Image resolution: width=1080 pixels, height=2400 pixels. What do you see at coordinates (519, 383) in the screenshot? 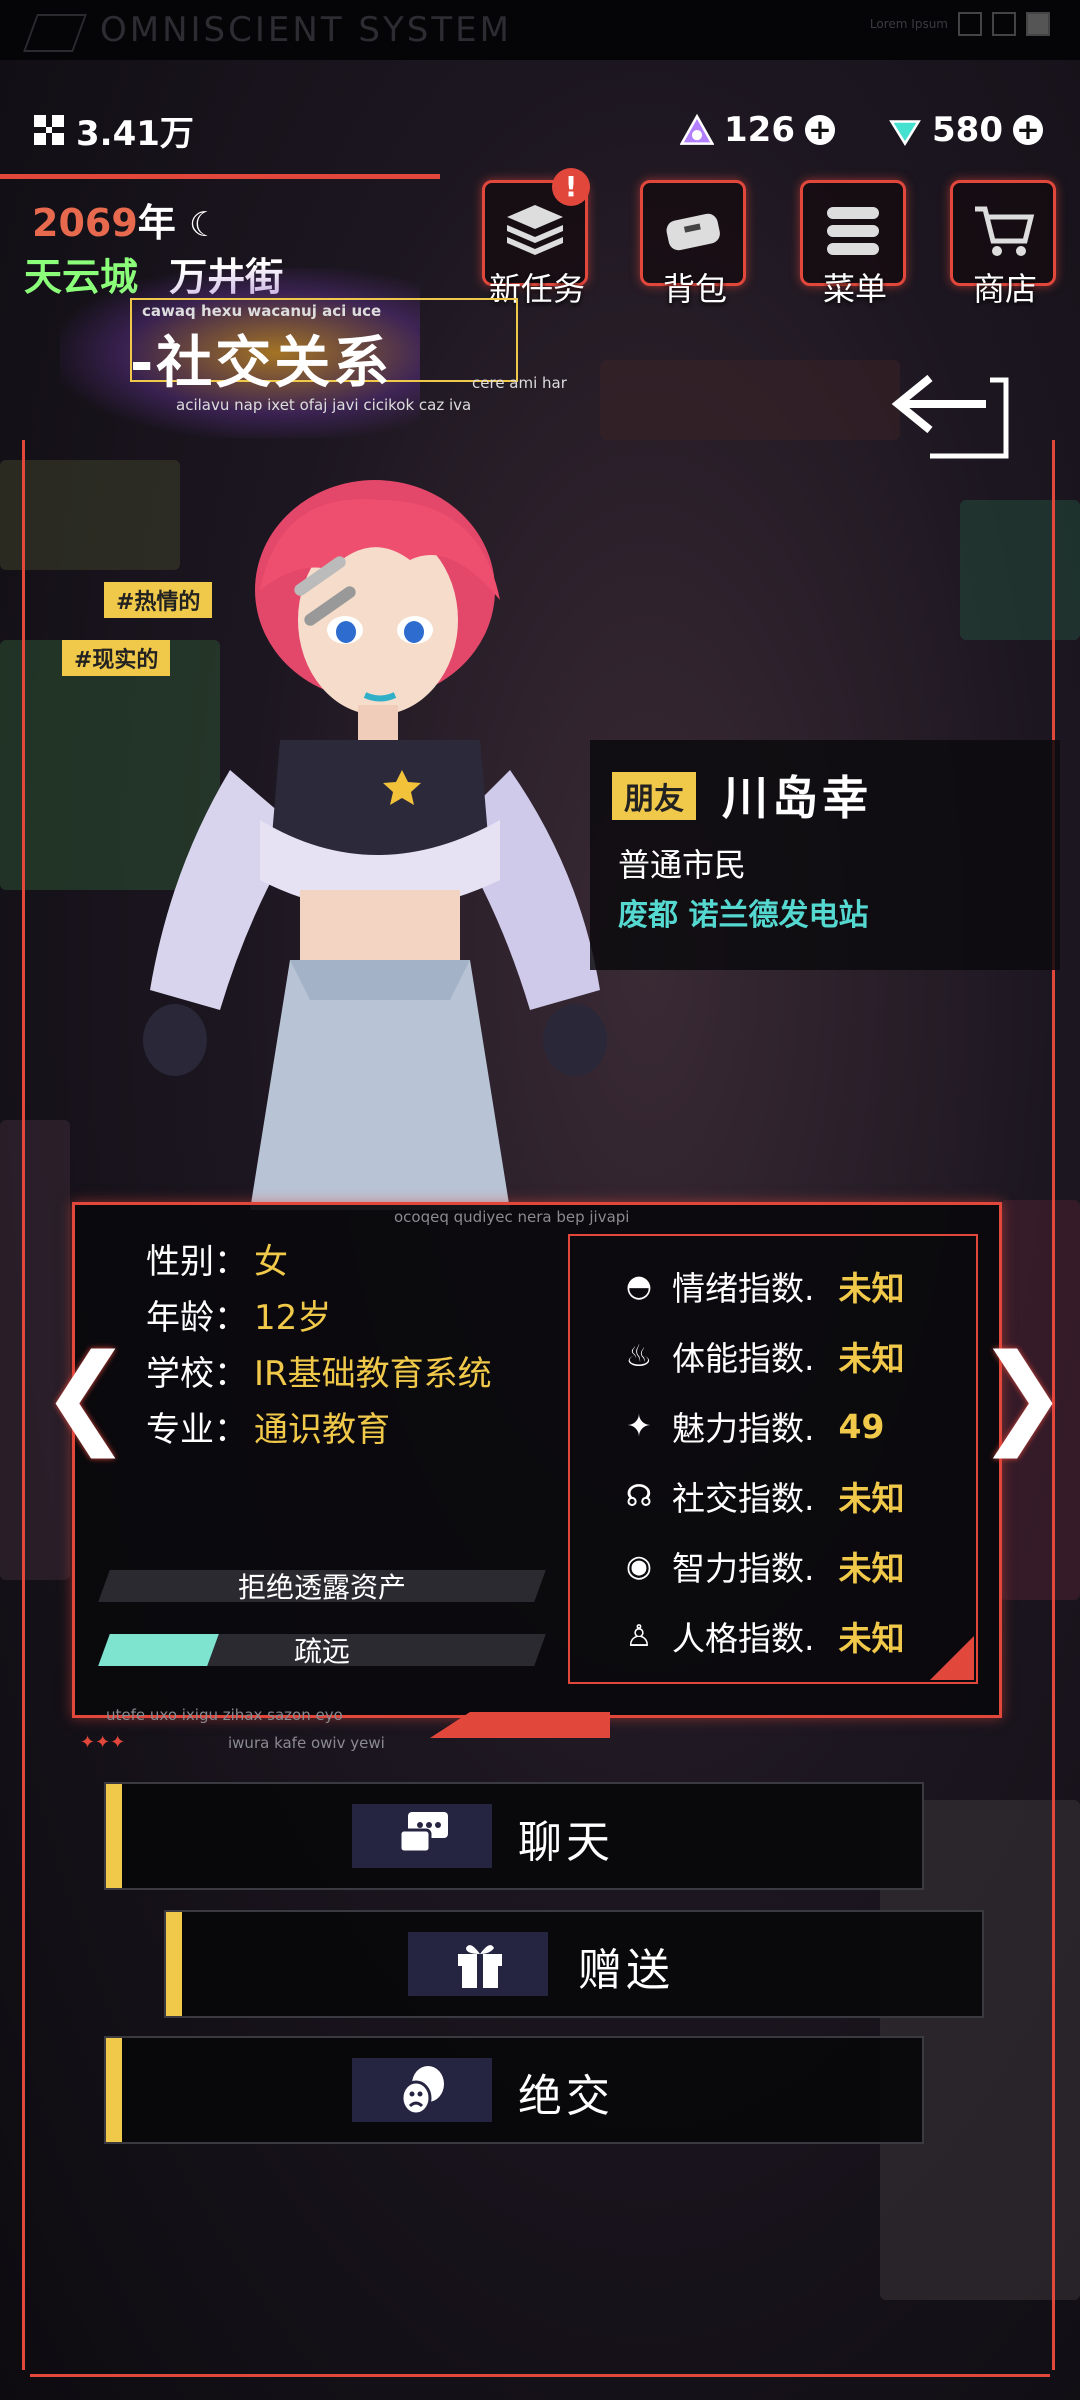
I see `section-caption-right: cere ami har` at bounding box center [519, 383].